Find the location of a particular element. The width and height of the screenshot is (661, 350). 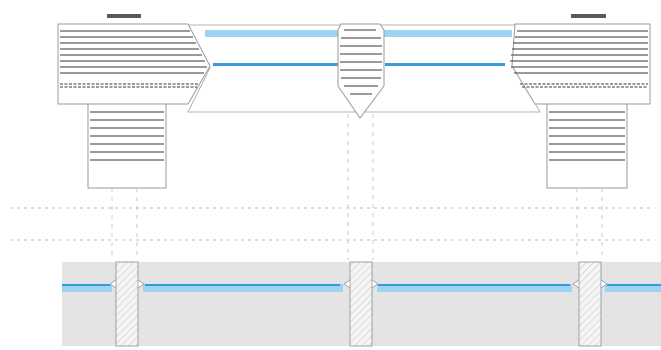

right-column-outline is located at coordinates (587, 146).